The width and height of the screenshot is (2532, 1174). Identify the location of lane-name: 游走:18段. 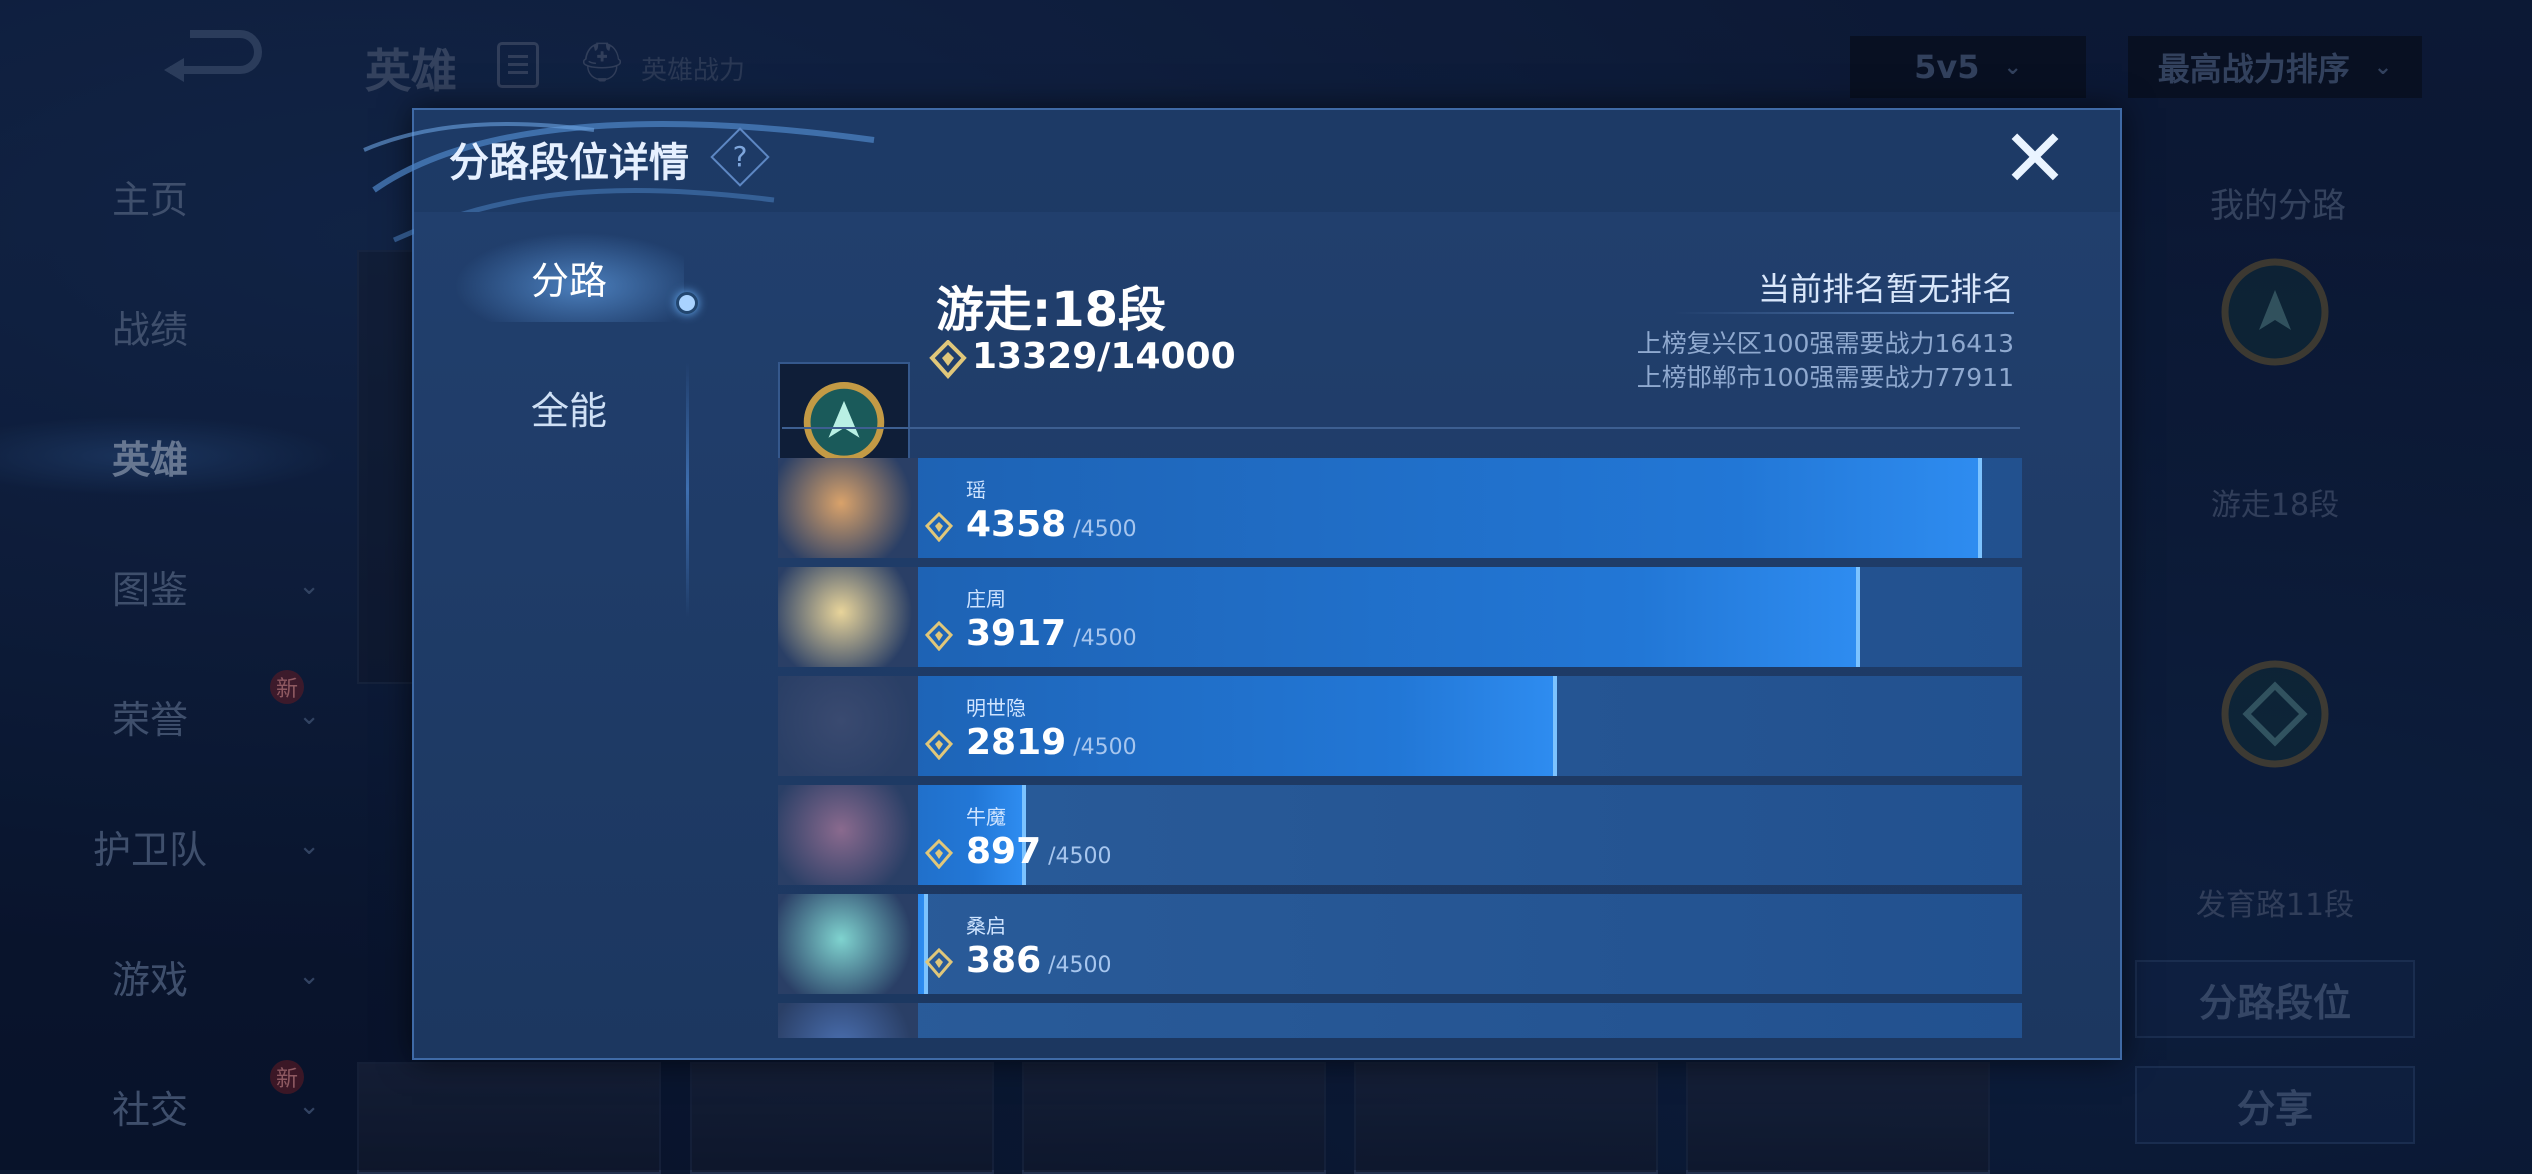
(1051, 310).